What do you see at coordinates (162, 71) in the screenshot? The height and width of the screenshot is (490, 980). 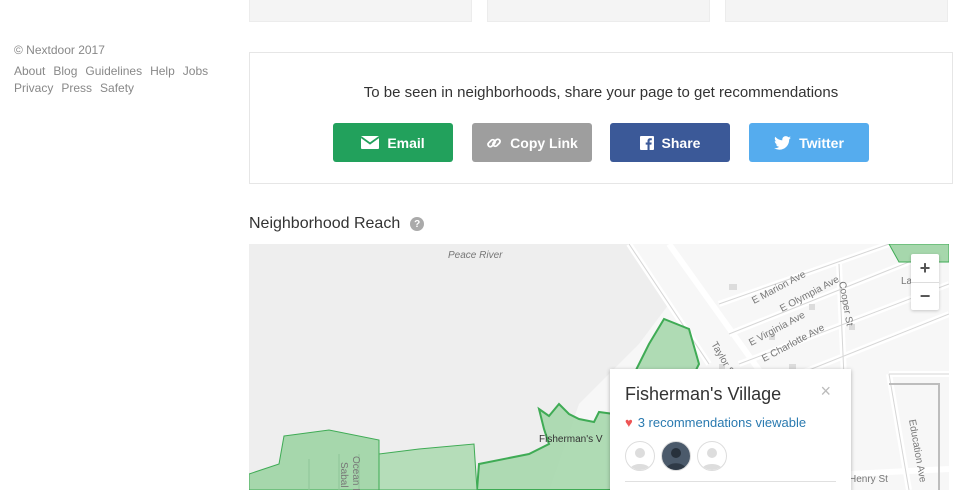 I see `footer-link-help: Help` at bounding box center [162, 71].